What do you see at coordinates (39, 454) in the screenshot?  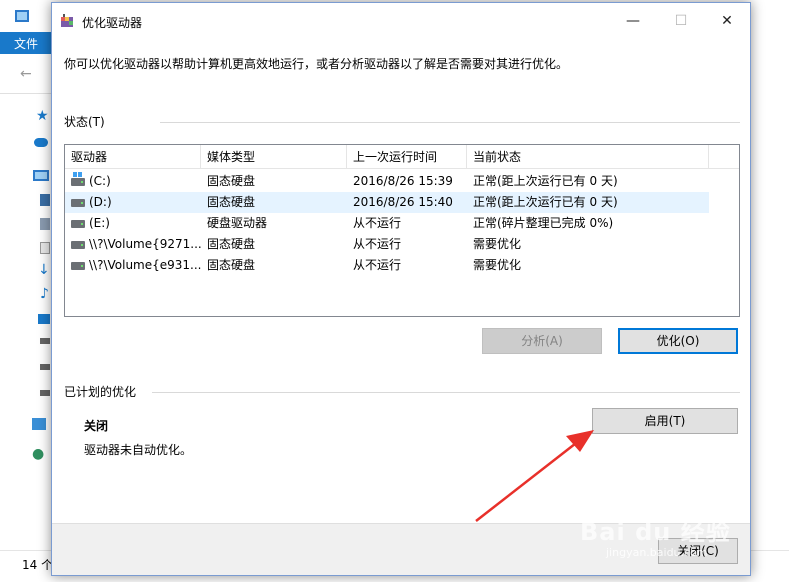 I see `homegroup-icon: ●` at bounding box center [39, 454].